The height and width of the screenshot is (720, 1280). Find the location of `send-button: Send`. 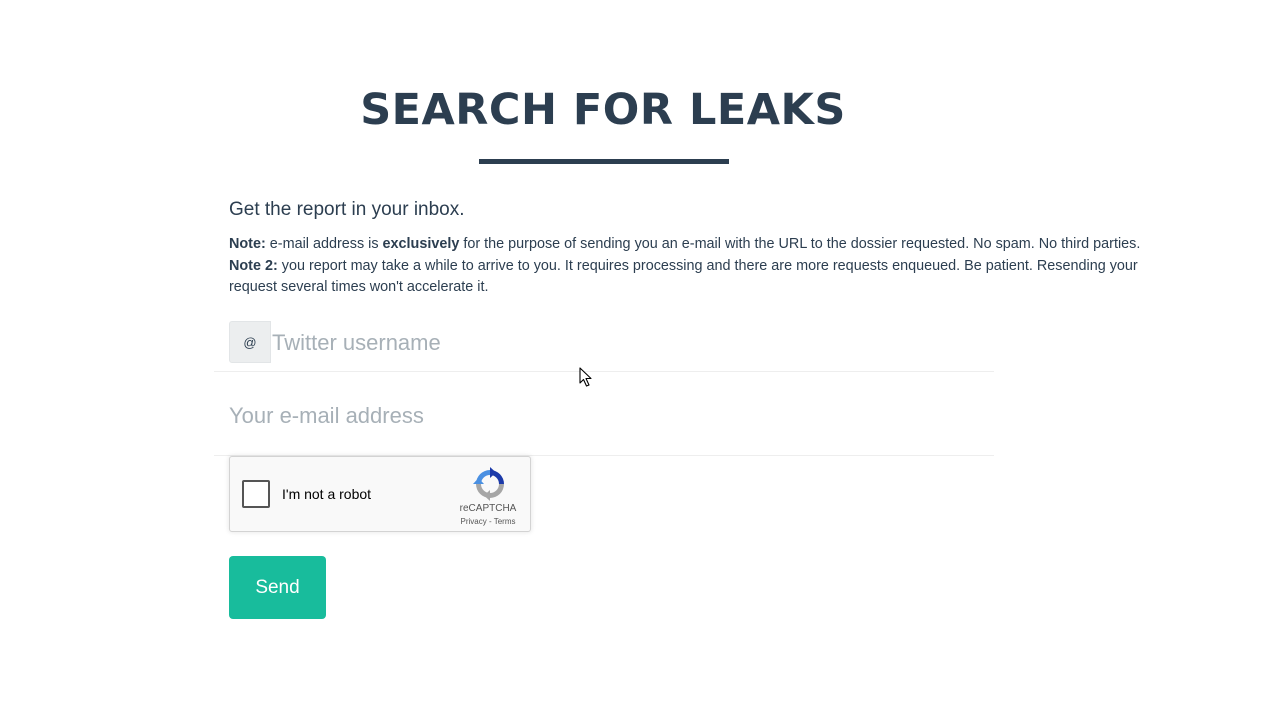

send-button: Send is located at coordinates (277, 587).